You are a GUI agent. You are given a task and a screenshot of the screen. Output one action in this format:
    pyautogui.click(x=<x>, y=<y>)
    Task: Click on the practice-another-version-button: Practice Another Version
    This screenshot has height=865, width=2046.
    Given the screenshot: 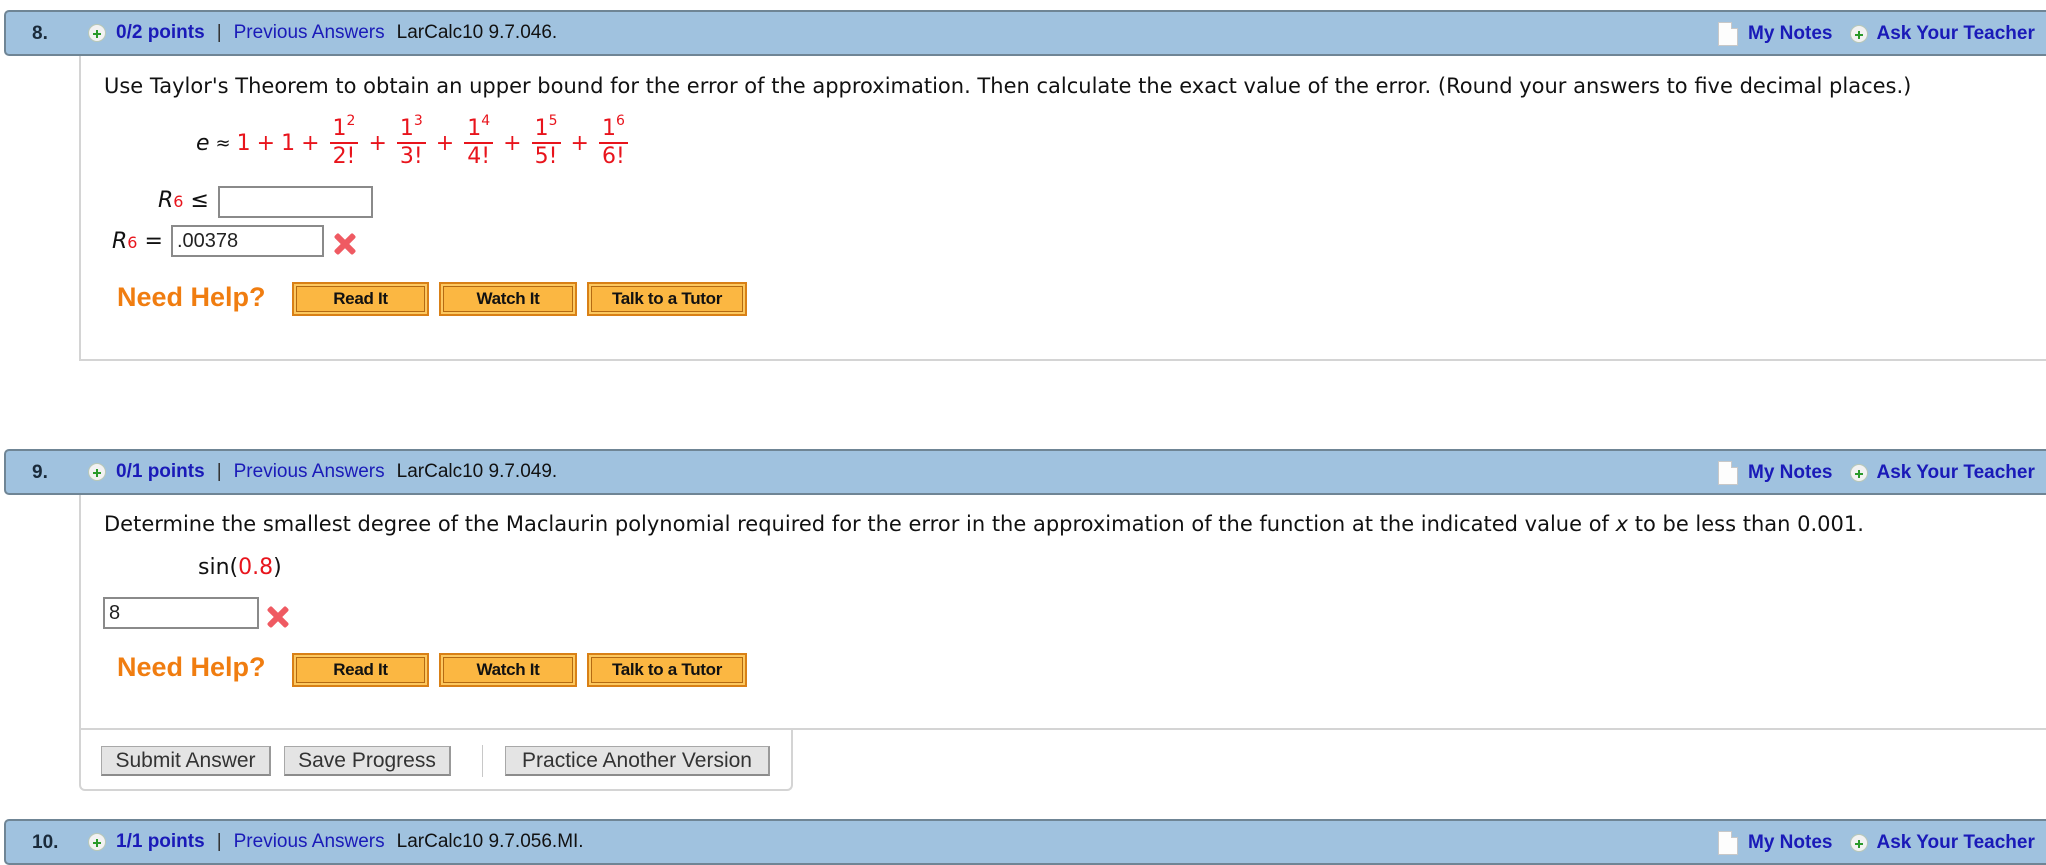 What is the action you would take?
    pyautogui.click(x=637, y=761)
    